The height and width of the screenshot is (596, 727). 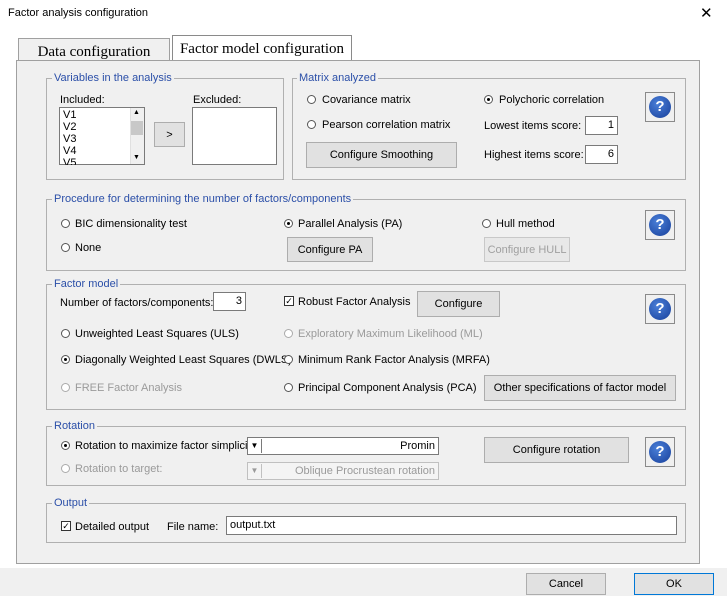 I want to click on list-item: V1, so click(x=69, y=115).